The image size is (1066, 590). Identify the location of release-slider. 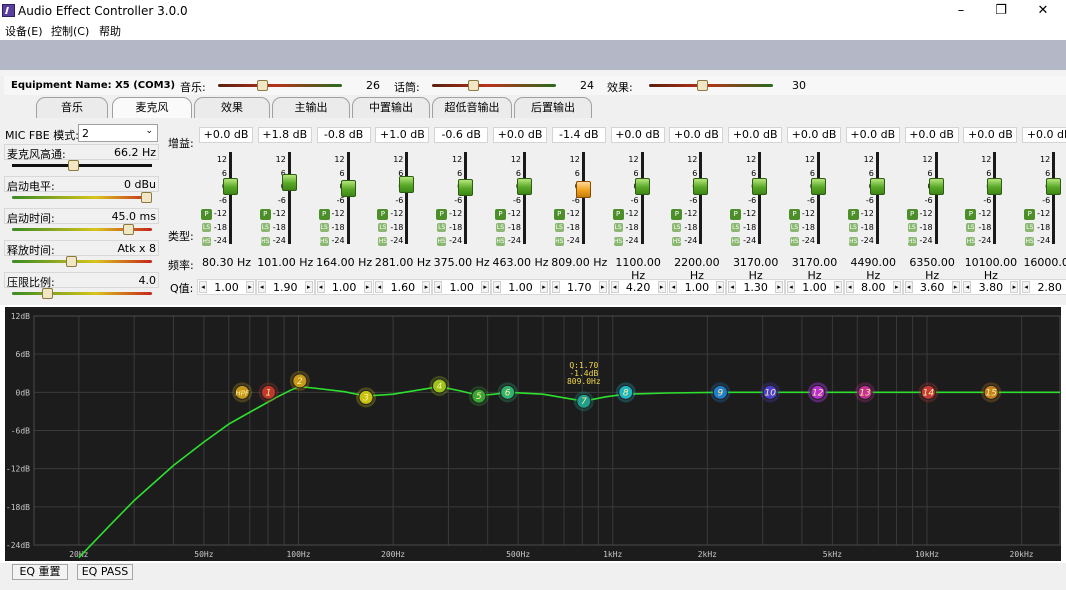
(82, 261).